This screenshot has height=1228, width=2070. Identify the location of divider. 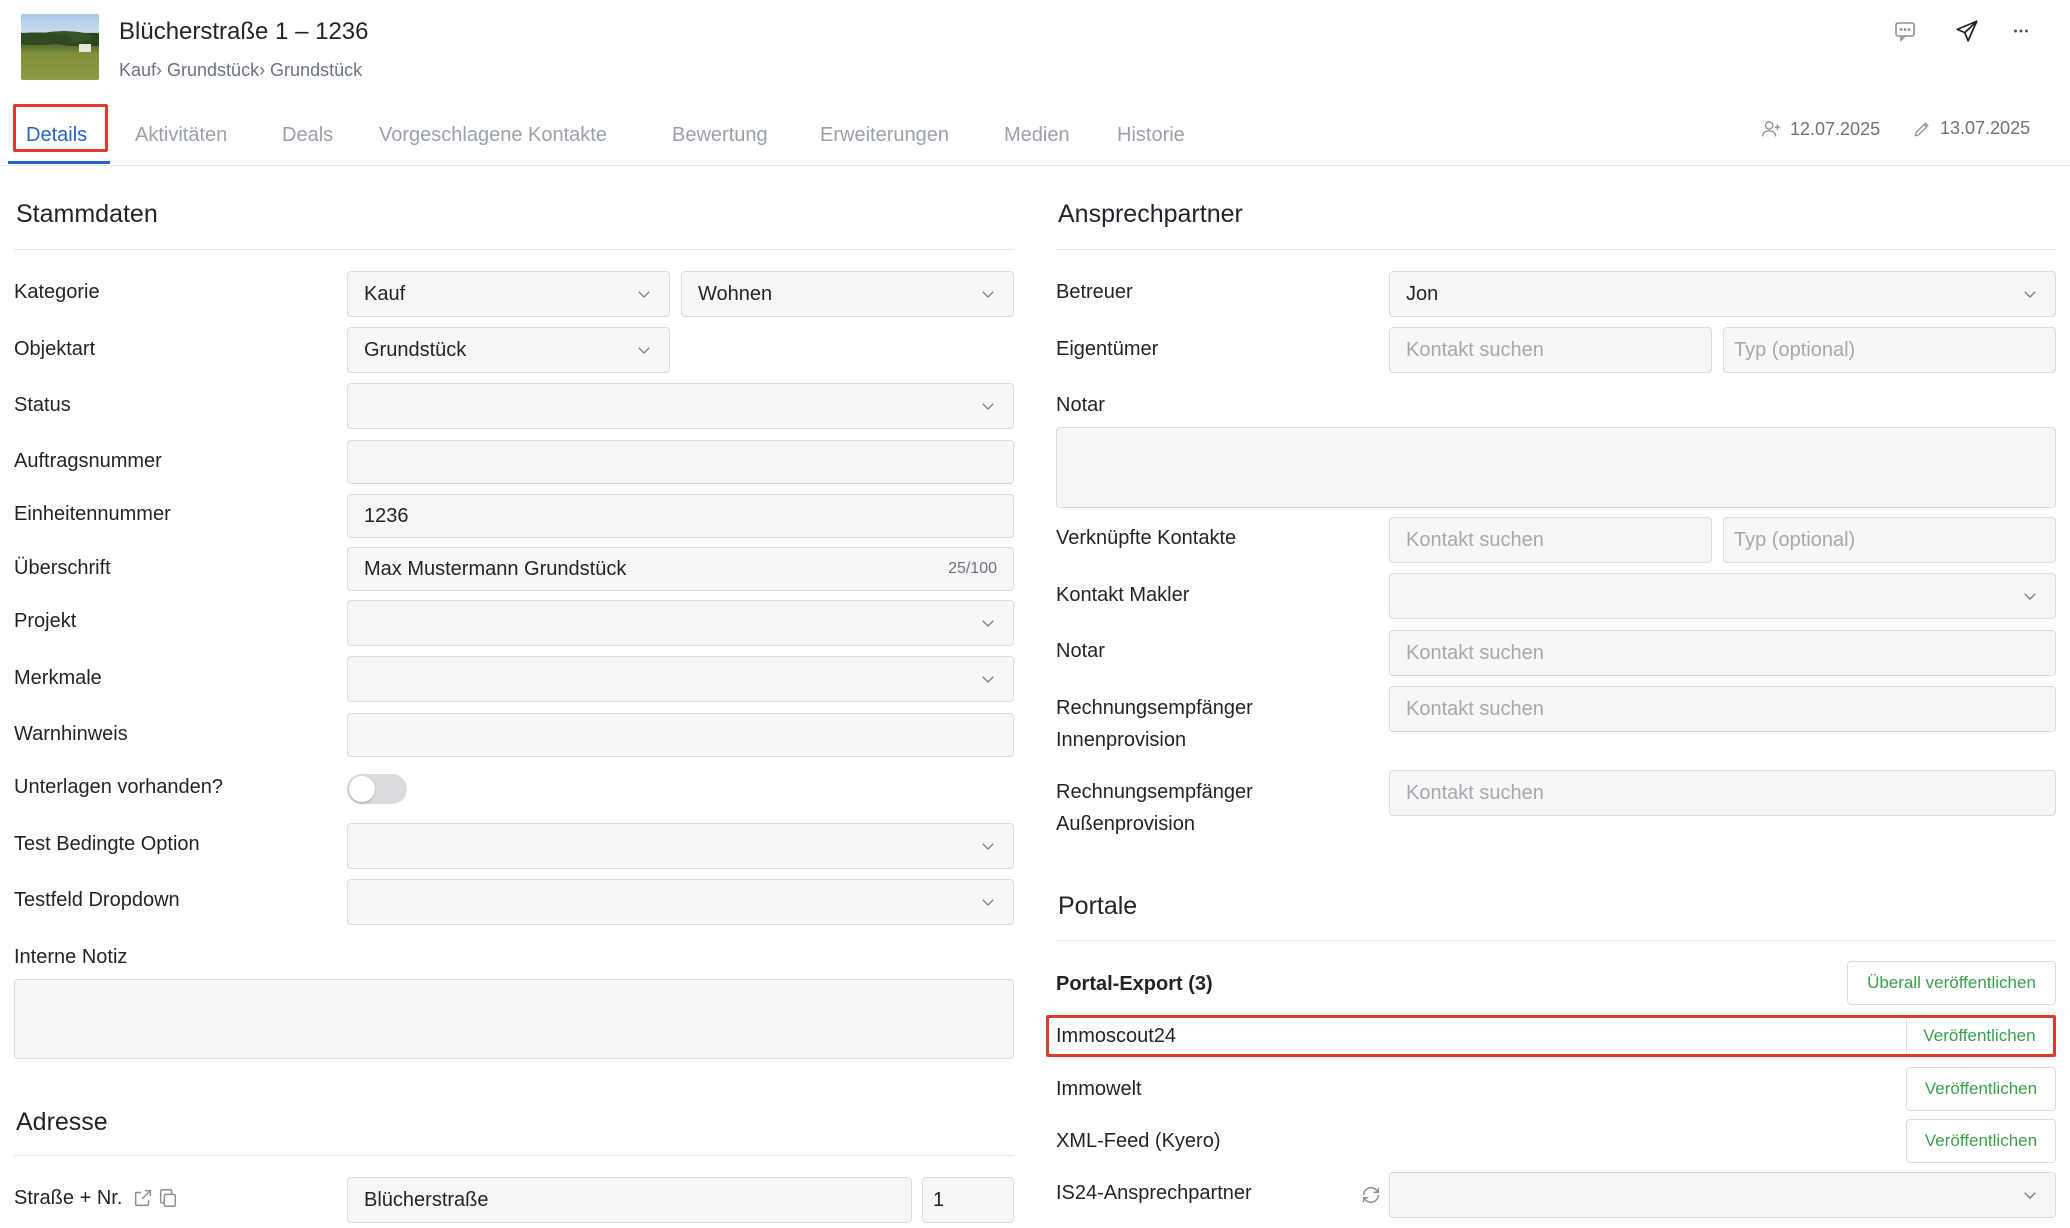
(514, 1155).